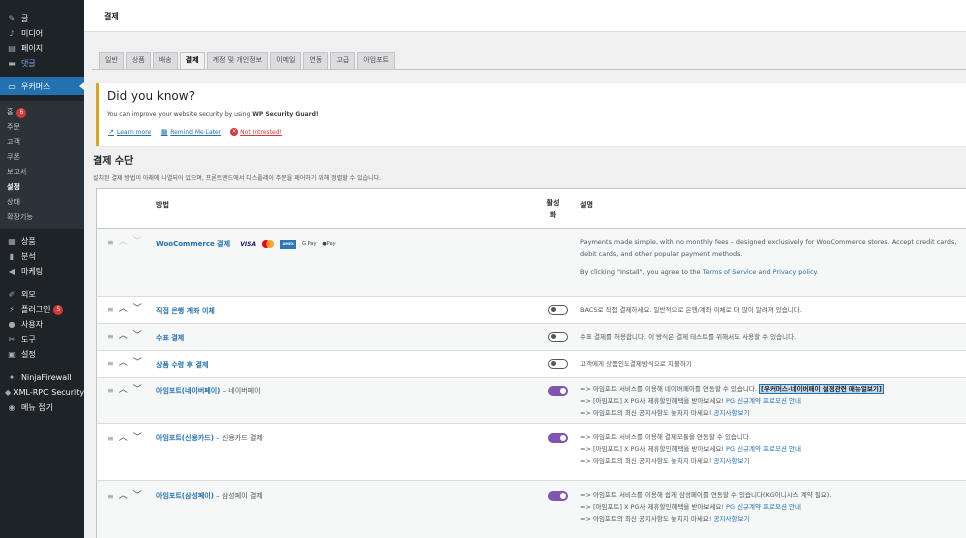 The width and height of the screenshot is (966, 538). What do you see at coordinates (286, 60) in the screenshot?
I see `tab-emails: 이메일` at bounding box center [286, 60].